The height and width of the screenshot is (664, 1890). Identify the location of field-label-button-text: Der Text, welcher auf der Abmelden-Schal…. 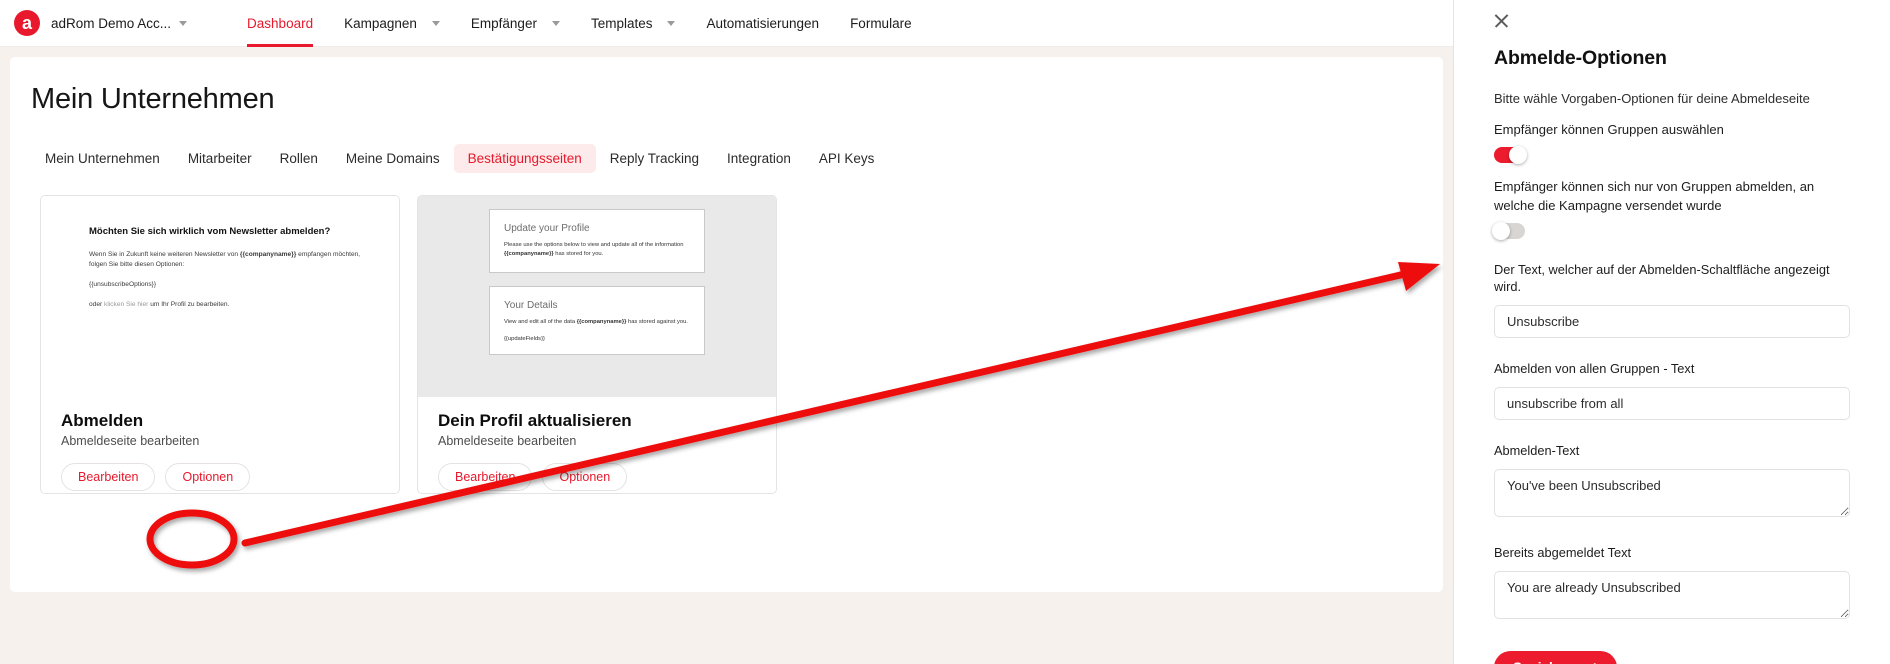
(1662, 278).